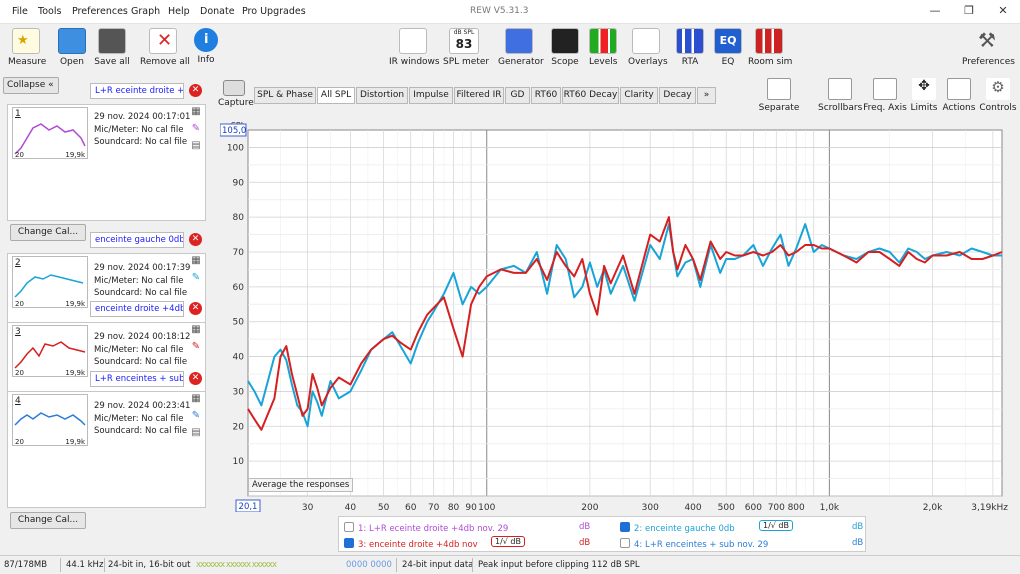  Describe the element at coordinates (959, 95) in the screenshot. I see `actions-button: Actions` at that location.